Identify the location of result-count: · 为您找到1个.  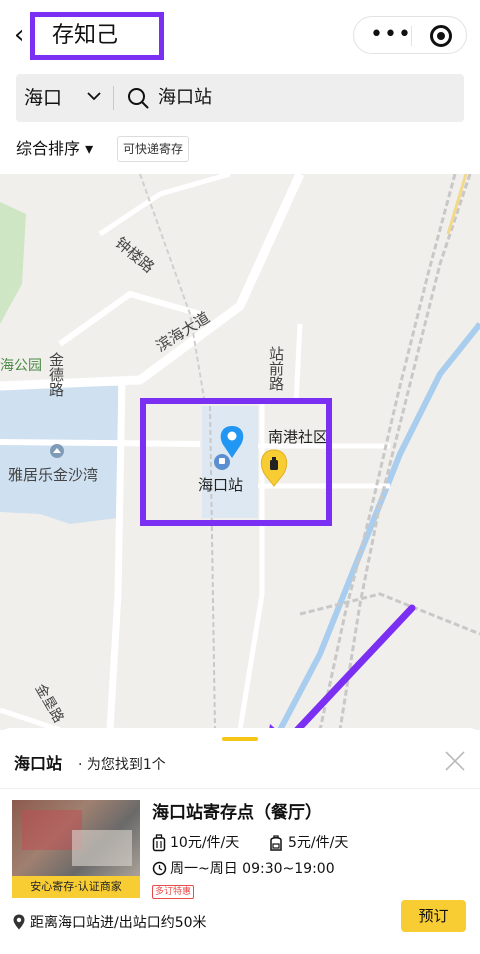
(122, 765).